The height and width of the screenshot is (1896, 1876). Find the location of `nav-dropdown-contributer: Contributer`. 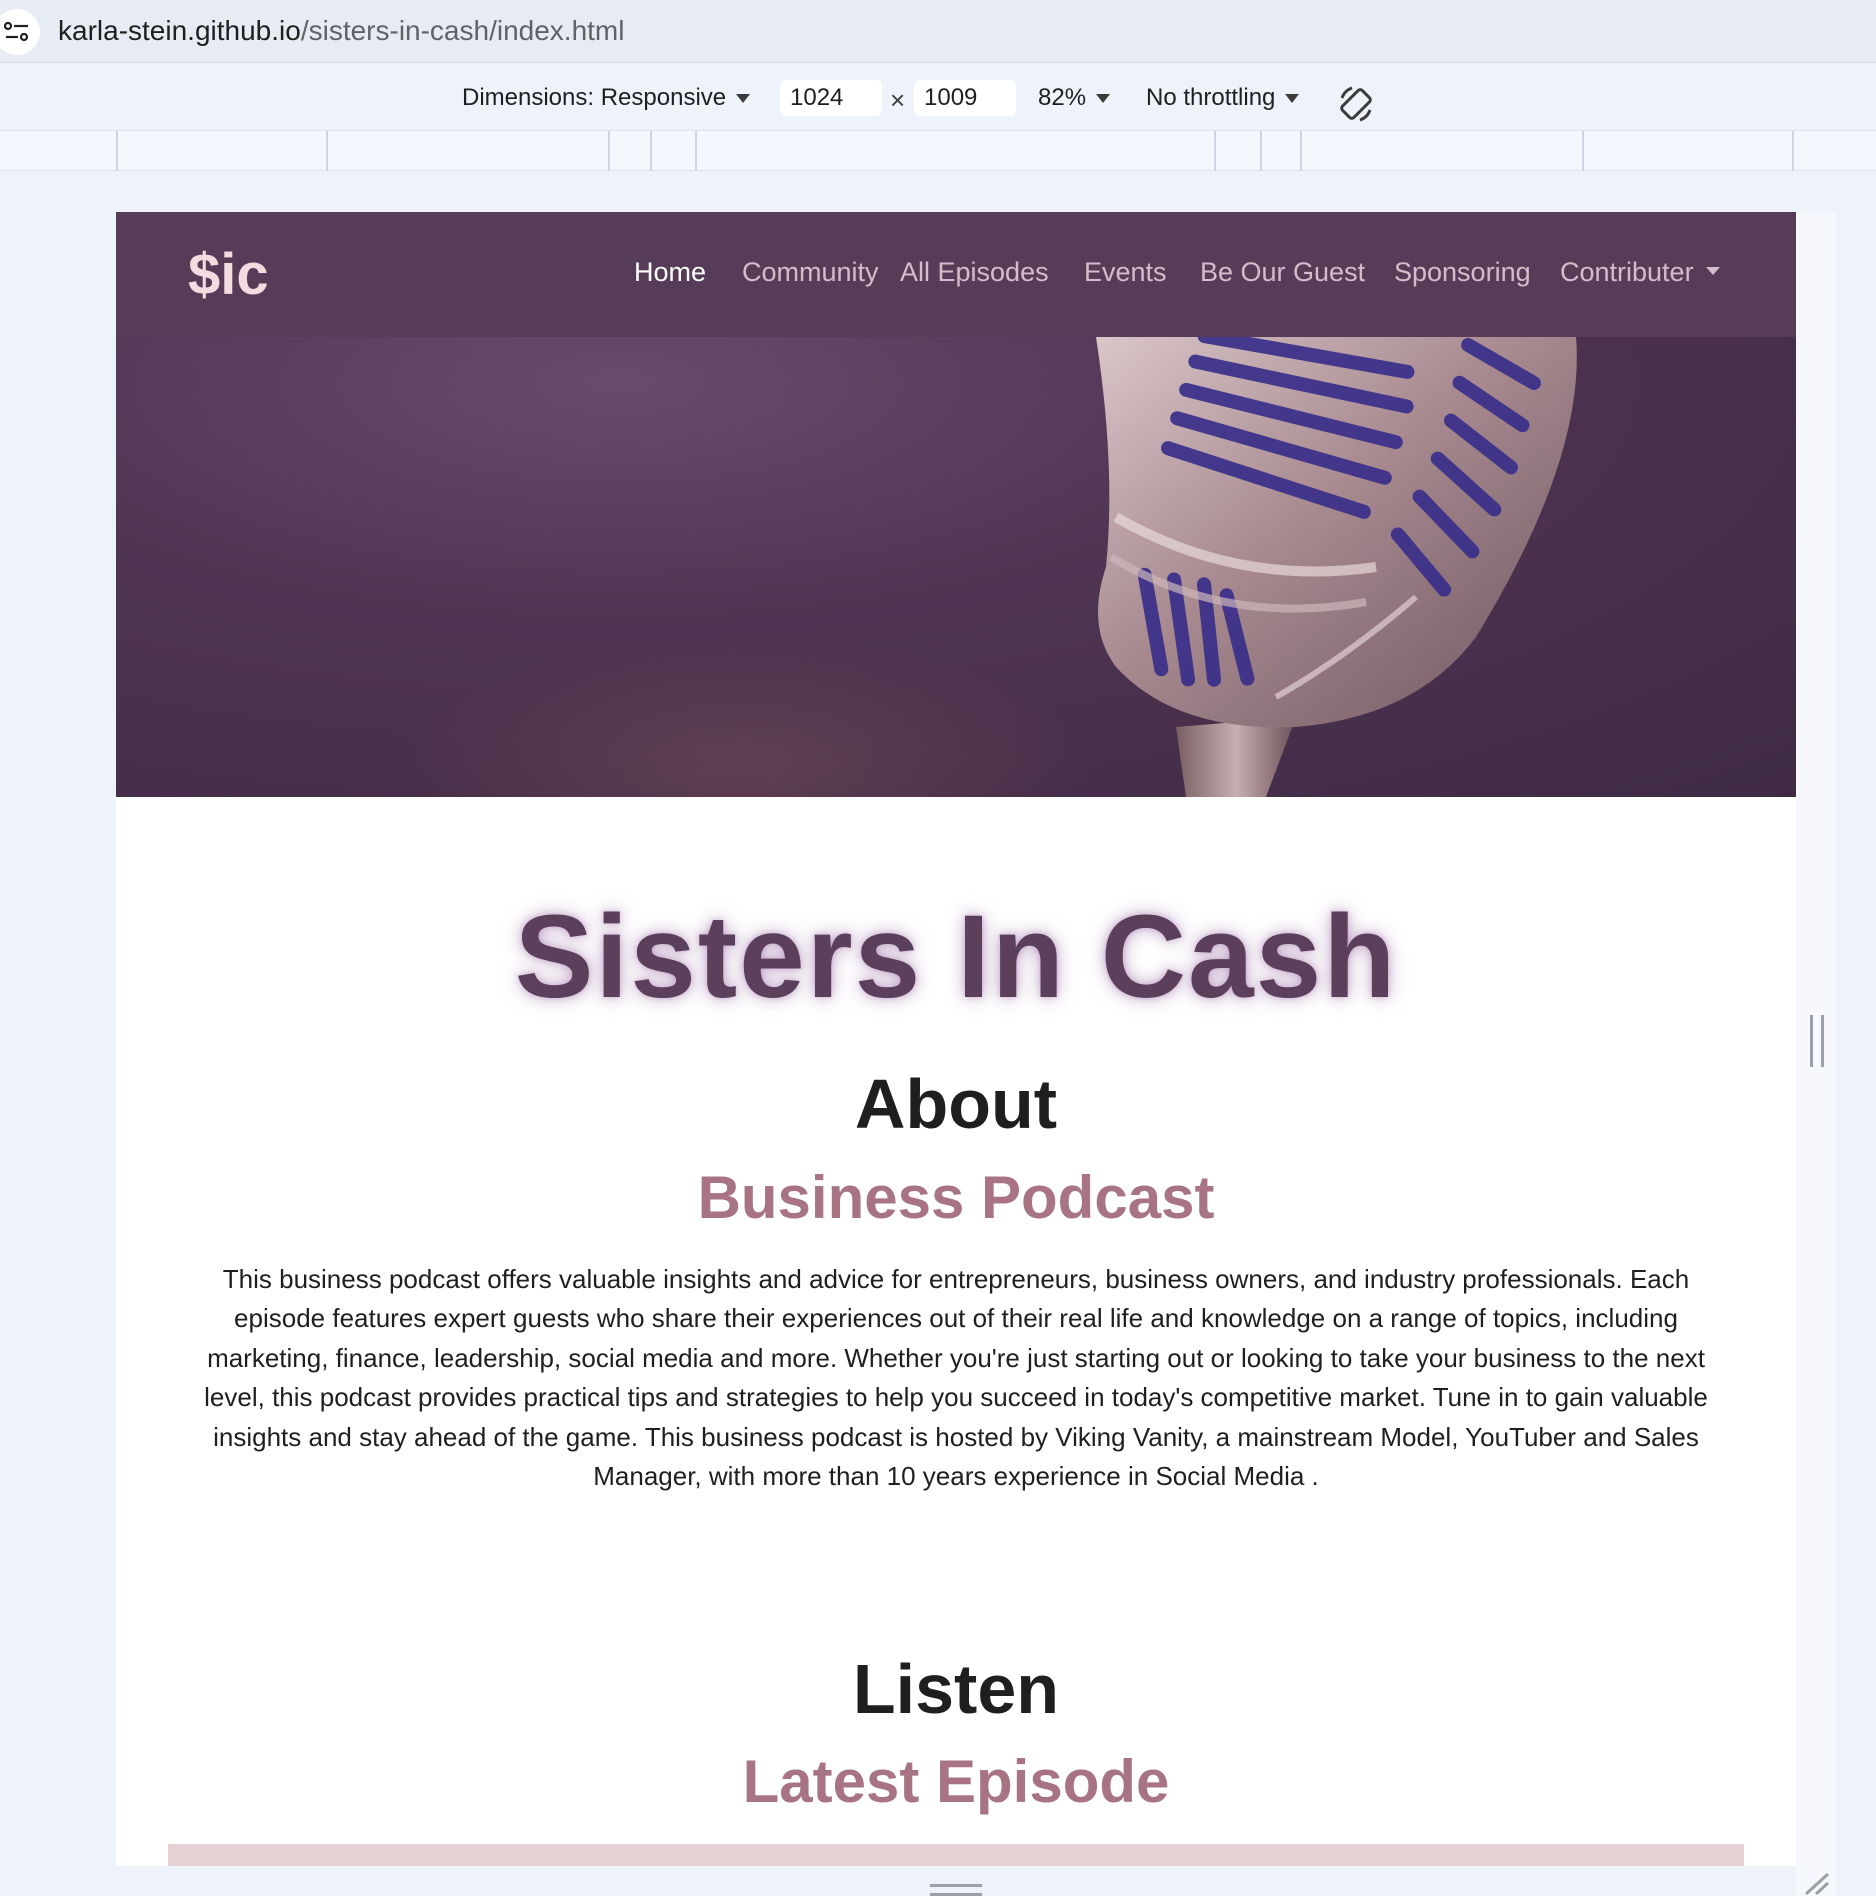

nav-dropdown-contributer: Contributer is located at coordinates (1640, 272).